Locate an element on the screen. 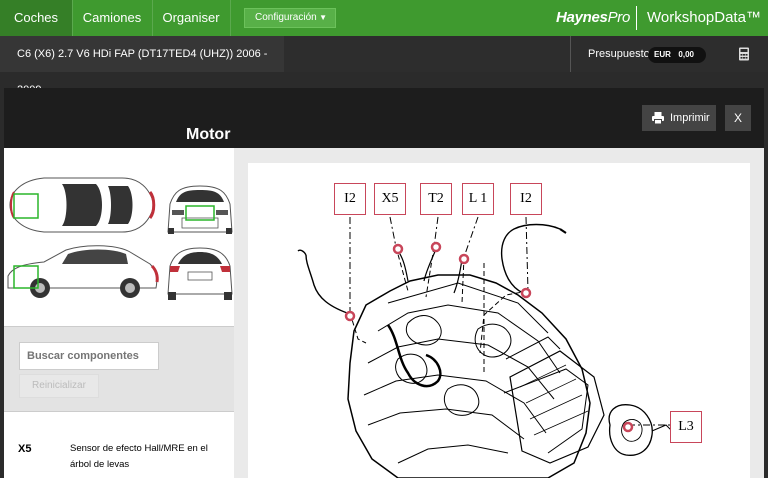 The image size is (768, 478). configuration-dropdown: Configuración ▼ is located at coordinates (290, 18).